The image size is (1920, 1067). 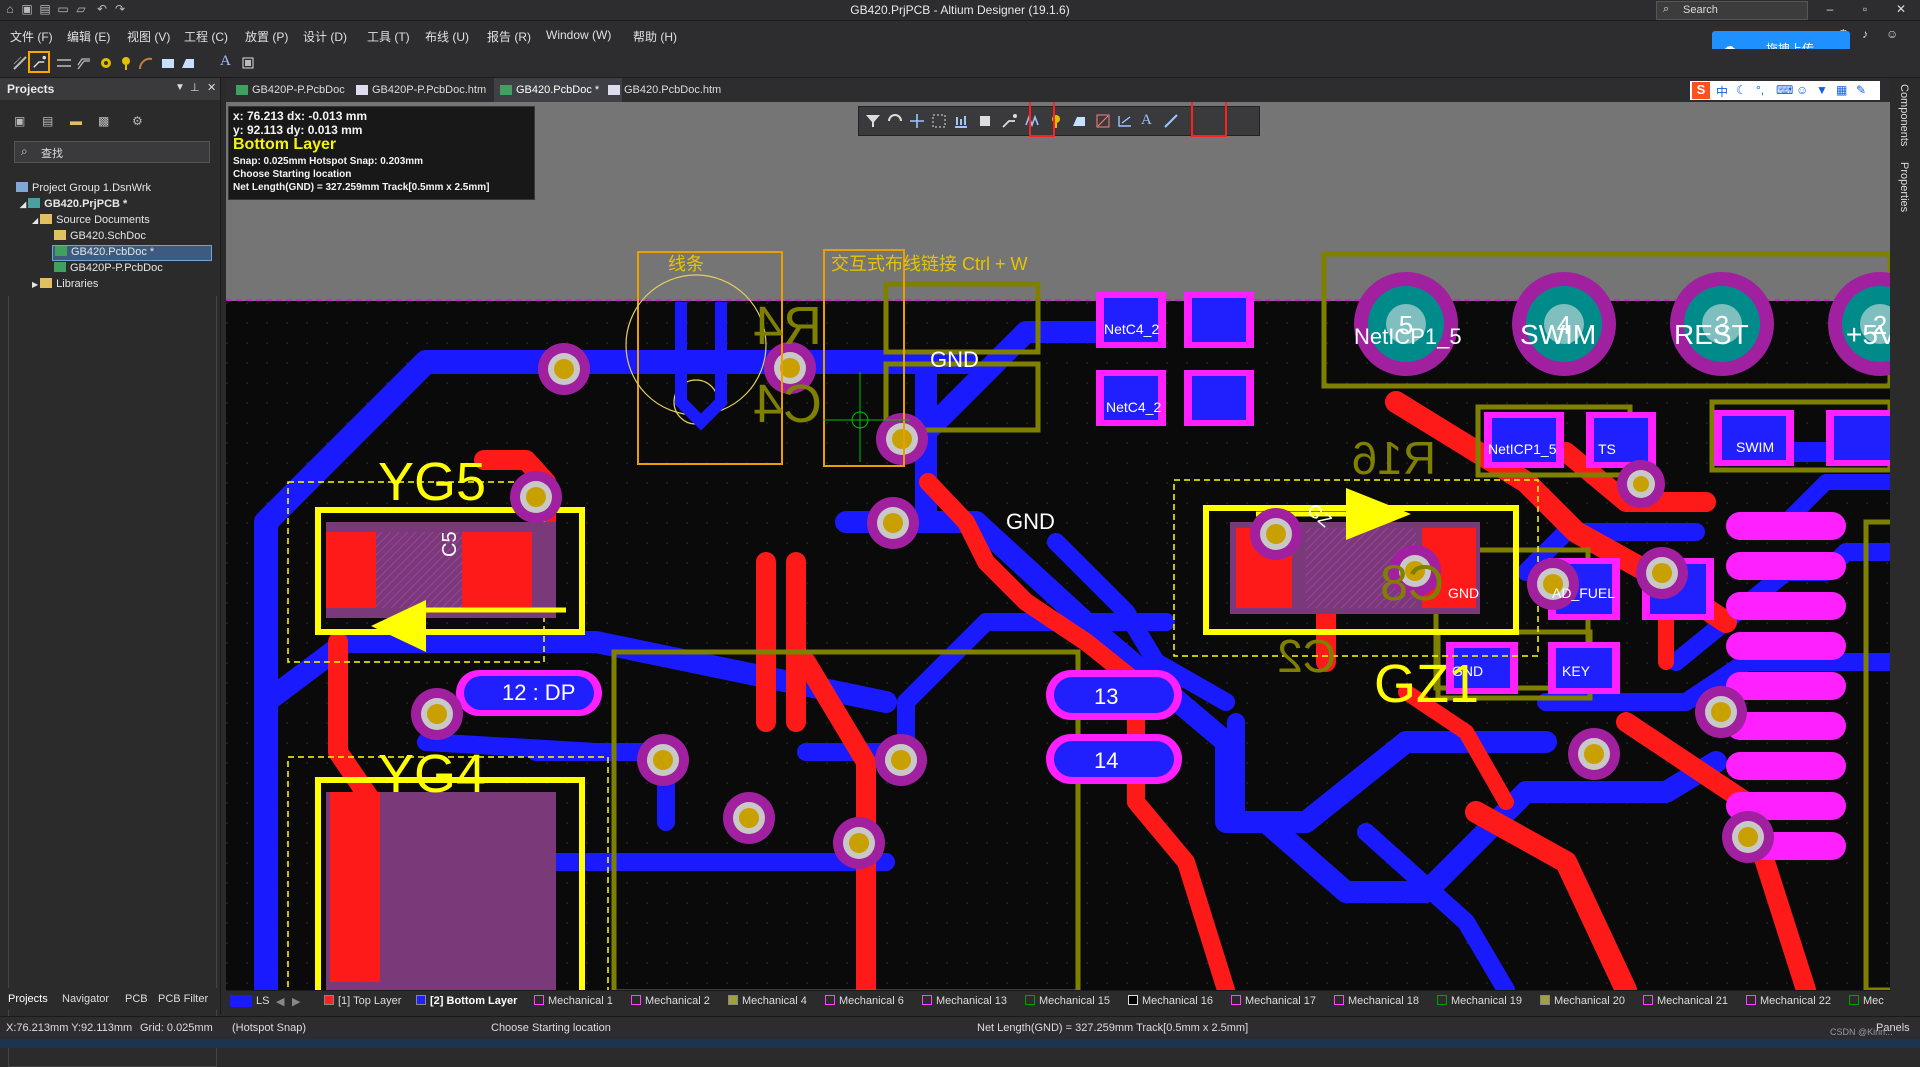 I want to click on component-icon, so click(x=248, y=63).